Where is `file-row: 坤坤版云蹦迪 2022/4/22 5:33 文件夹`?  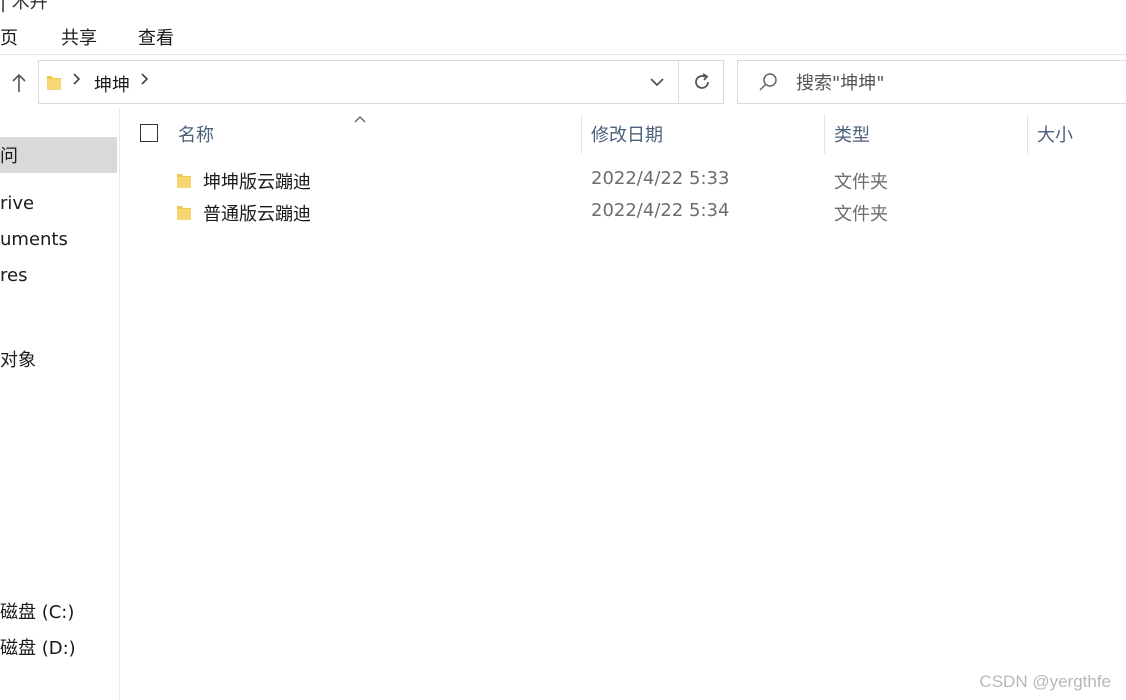
file-row: 坤坤版云蹦迪 2022/4/22 5:33 文件夹 is located at coordinates (628, 180).